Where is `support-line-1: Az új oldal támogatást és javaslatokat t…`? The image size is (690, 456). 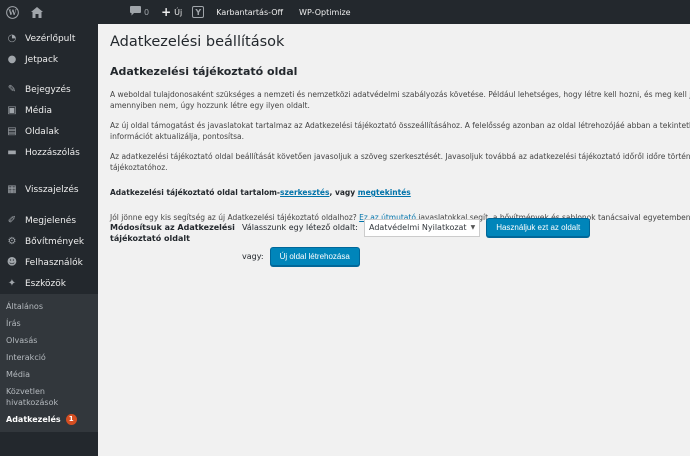
support-line-1: Az új oldal támogatást és javaslatokat t… is located at coordinates (400, 125).